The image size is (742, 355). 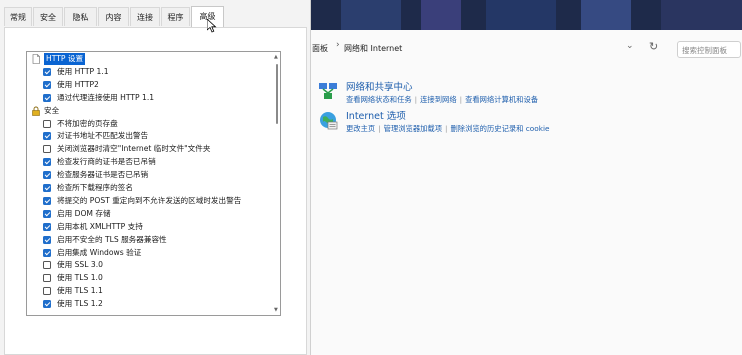 What do you see at coordinates (65, 59) in the screenshot?
I see `settings-category-label: HTTP 设置` at bounding box center [65, 59].